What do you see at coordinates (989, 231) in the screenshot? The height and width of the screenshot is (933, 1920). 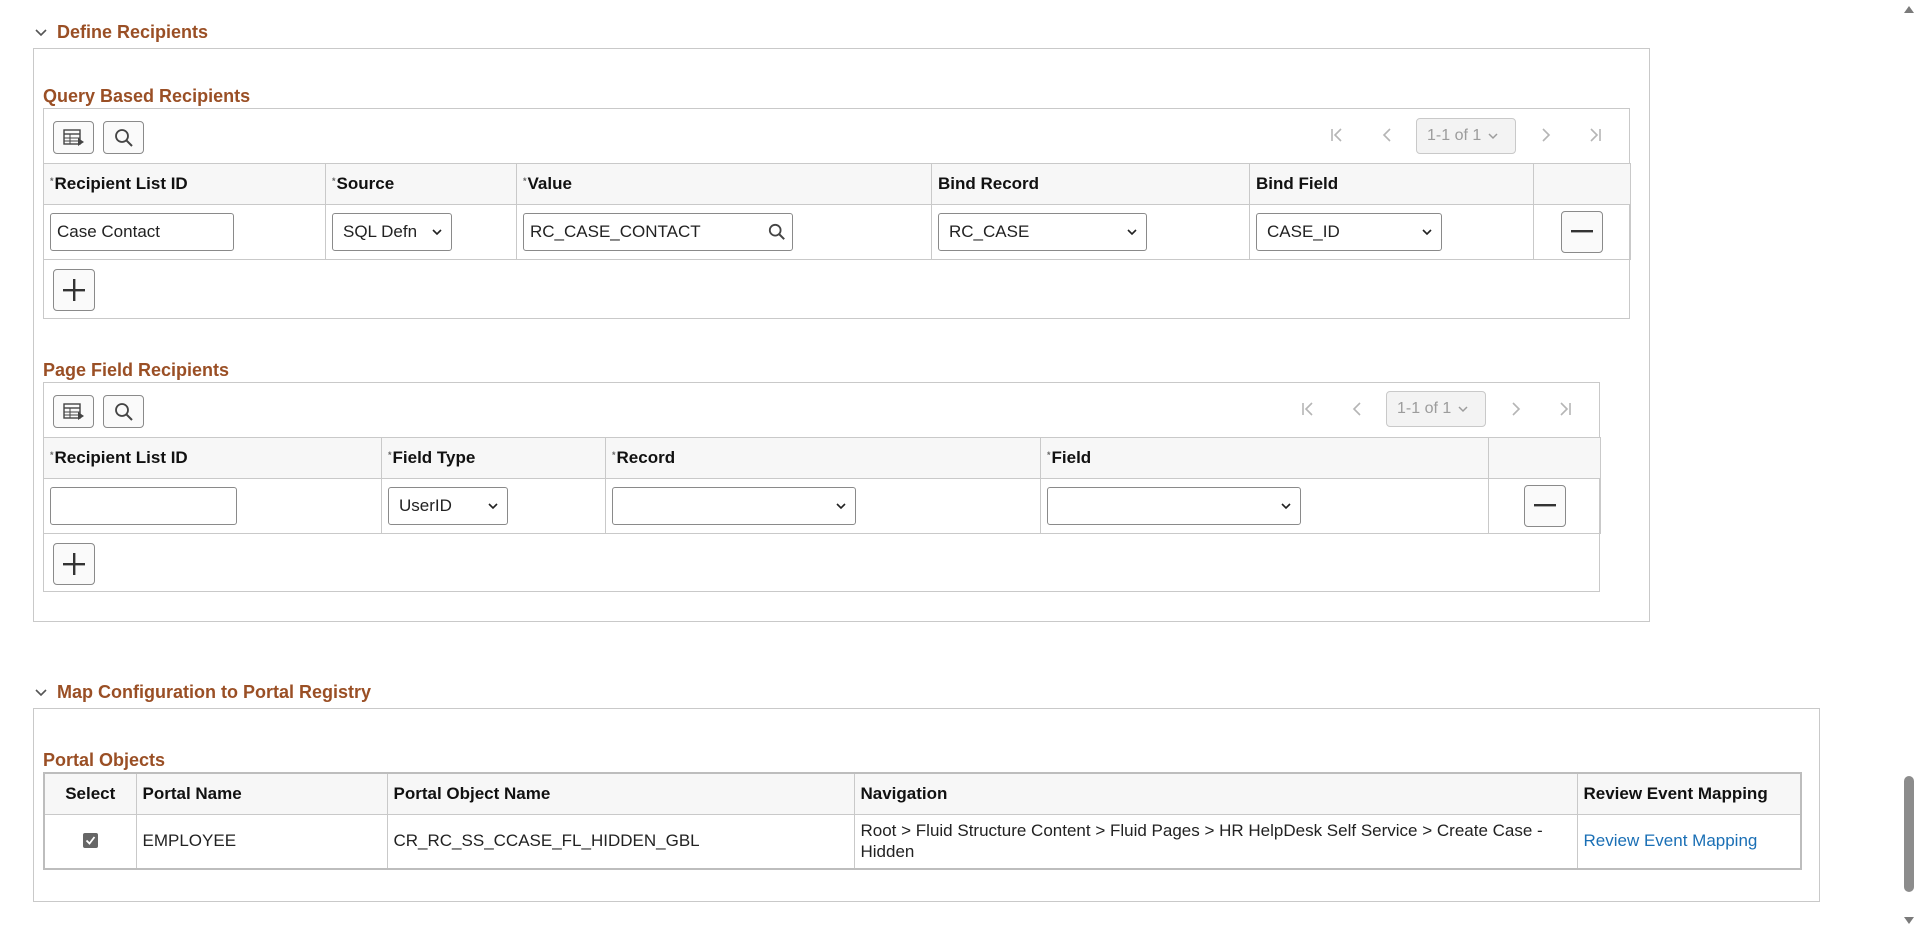 I see `bind-record-value: RC_CASE` at bounding box center [989, 231].